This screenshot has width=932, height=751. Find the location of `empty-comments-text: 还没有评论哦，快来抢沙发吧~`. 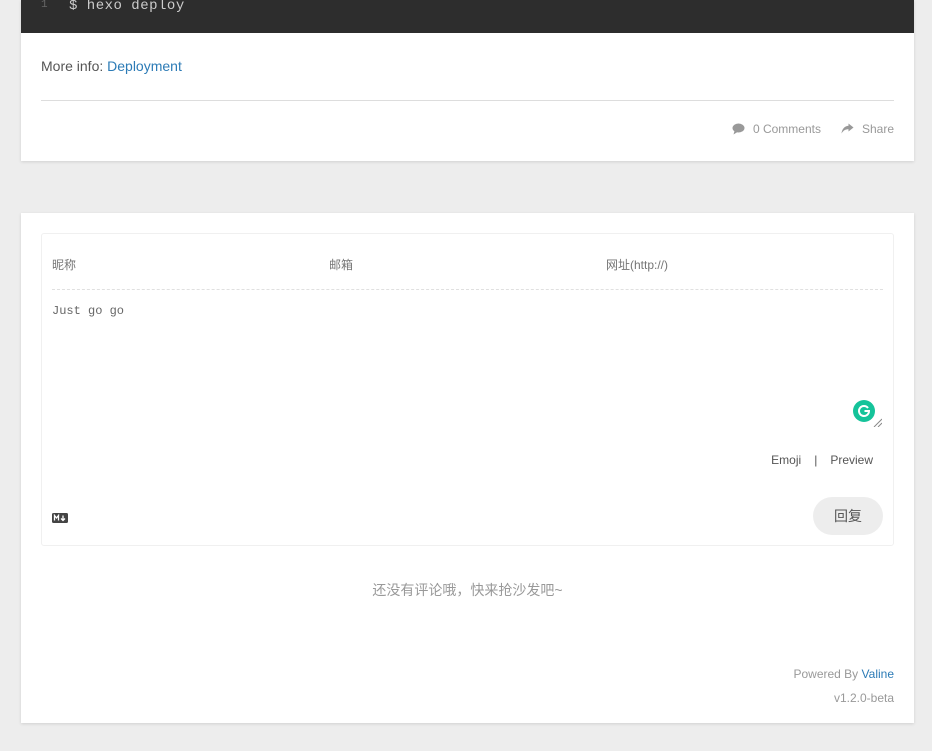

empty-comments-text: 还没有评论哦，快来抢沙发吧~ is located at coordinates (467, 590).